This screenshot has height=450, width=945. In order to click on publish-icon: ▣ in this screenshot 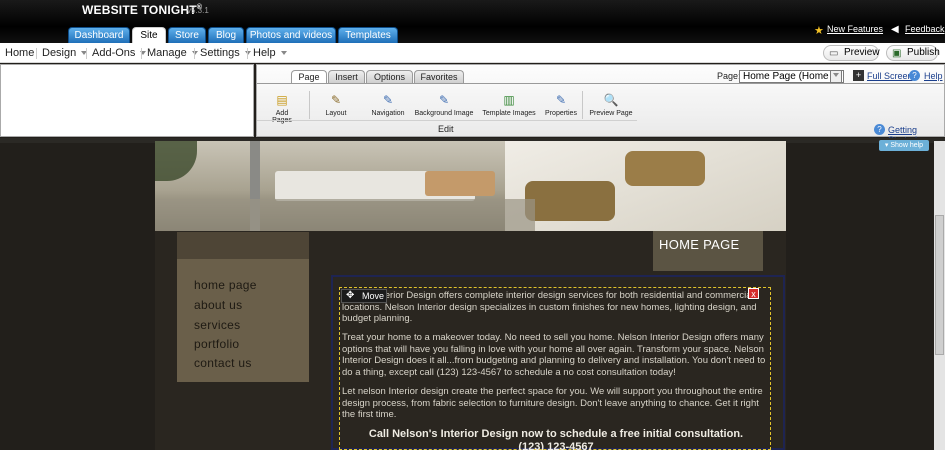, I will do `click(897, 53)`.